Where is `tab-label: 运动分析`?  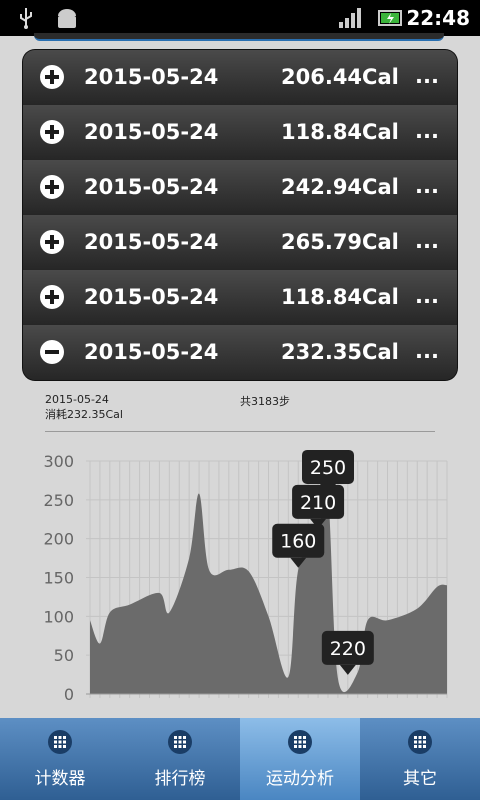 tab-label: 运动分析 is located at coordinates (300, 776).